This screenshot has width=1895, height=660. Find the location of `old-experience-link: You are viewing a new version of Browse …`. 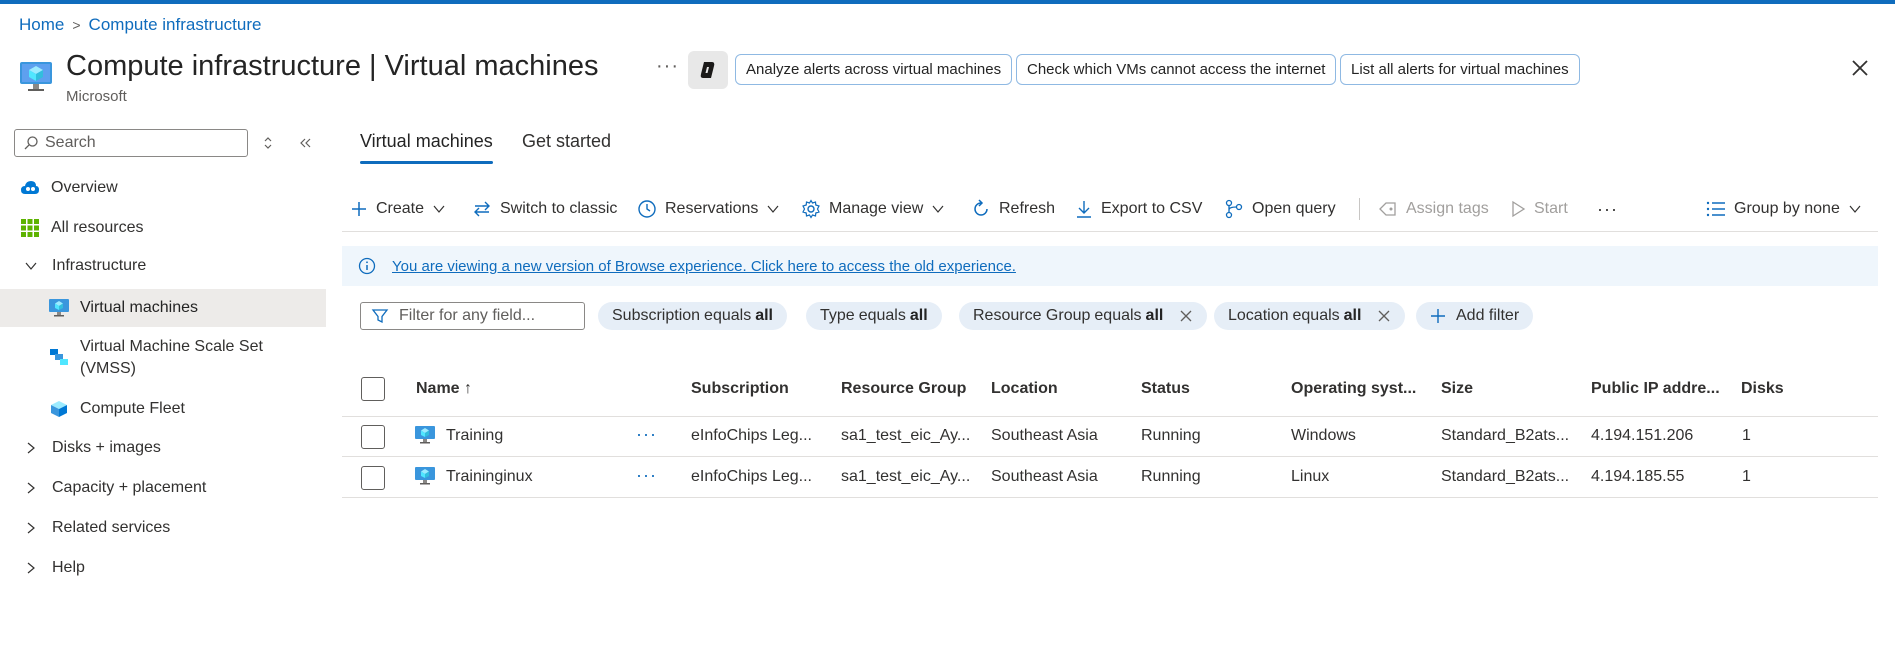

old-experience-link: You are viewing a new version of Browse … is located at coordinates (704, 266).